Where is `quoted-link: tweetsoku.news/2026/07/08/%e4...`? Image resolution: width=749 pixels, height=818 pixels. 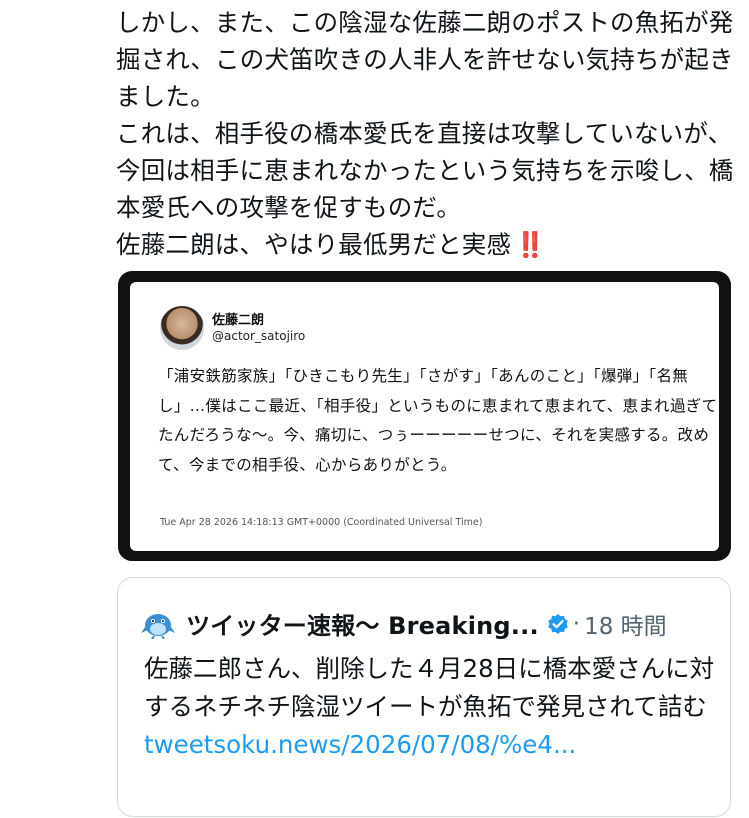 quoted-link: tweetsoku.news/2026/07/08/%e4... is located at coordinates (360, 744).